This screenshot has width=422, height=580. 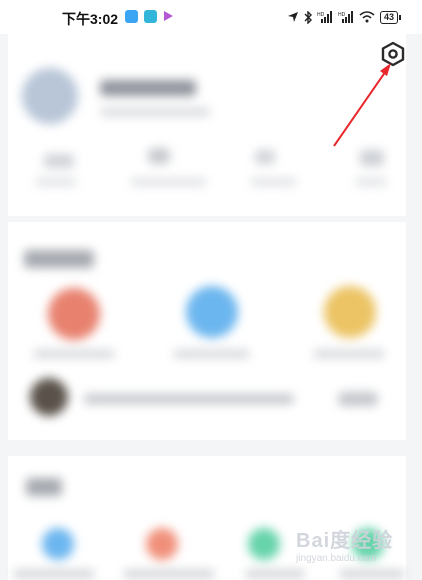 I want to click on watermark-text: Bai度经验, so click(x=345, y=541).